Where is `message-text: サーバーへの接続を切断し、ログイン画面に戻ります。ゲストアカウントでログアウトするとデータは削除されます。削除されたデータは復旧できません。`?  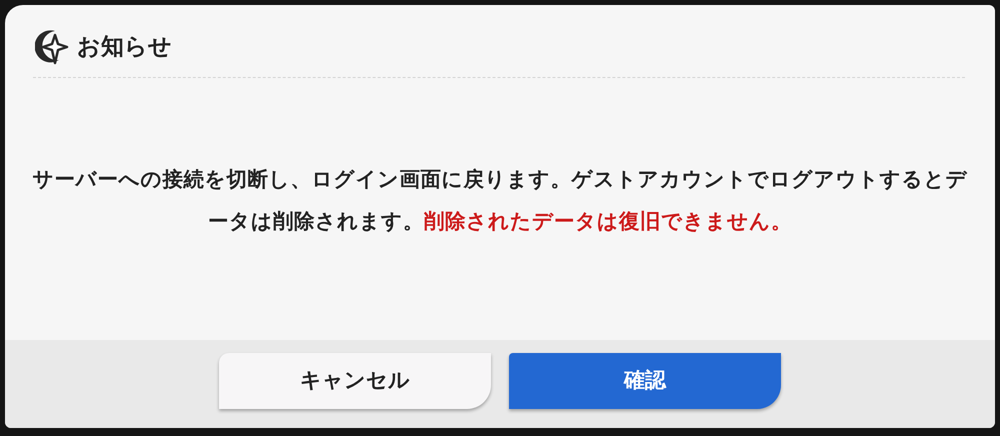 message-text: サーバーへの接続を切断し、ログイン画面に戻ります。ゲストアカウントでログアウトするとデータは削除されます。削除されたデータは復旧できません。 is located at coordinates (500, 200).